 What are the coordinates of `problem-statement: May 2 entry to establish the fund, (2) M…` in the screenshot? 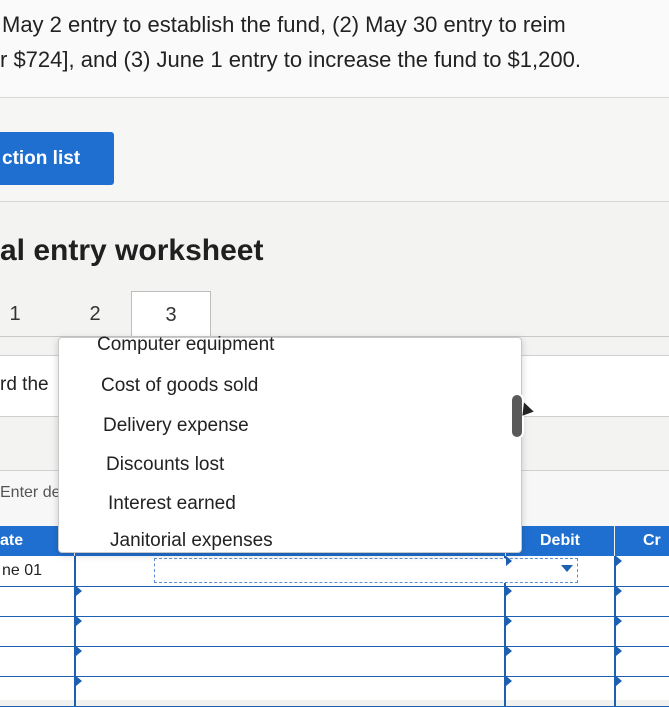 It's located at (334, 49).